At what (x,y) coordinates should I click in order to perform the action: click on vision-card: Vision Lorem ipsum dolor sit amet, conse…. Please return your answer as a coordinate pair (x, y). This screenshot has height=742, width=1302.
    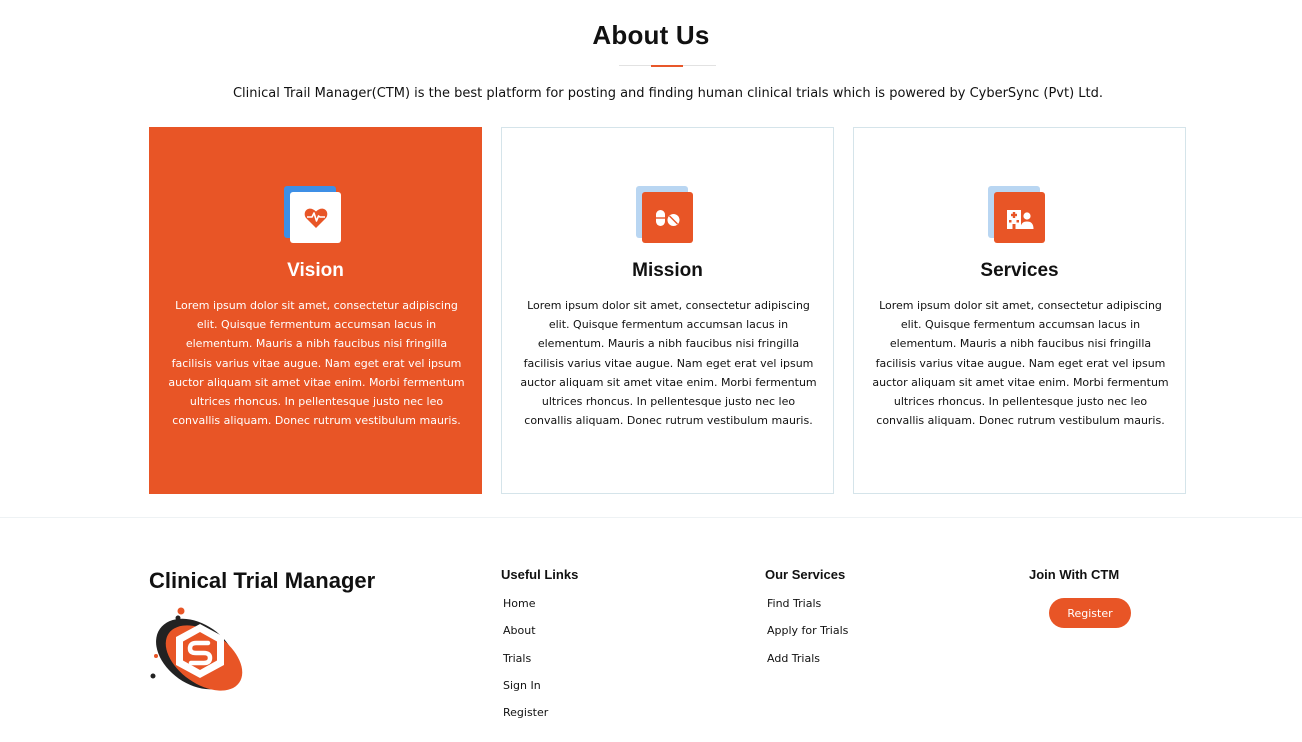
    Looking at the image, I should click on (315, 310).